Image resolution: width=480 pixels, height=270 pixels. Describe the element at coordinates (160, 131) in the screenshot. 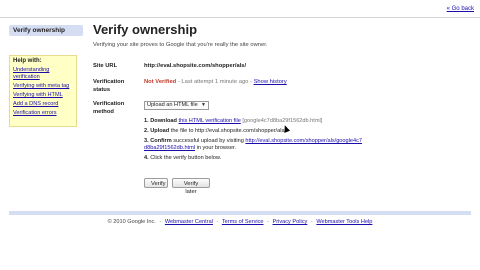

I see `step-2-action: Upload` at that location.